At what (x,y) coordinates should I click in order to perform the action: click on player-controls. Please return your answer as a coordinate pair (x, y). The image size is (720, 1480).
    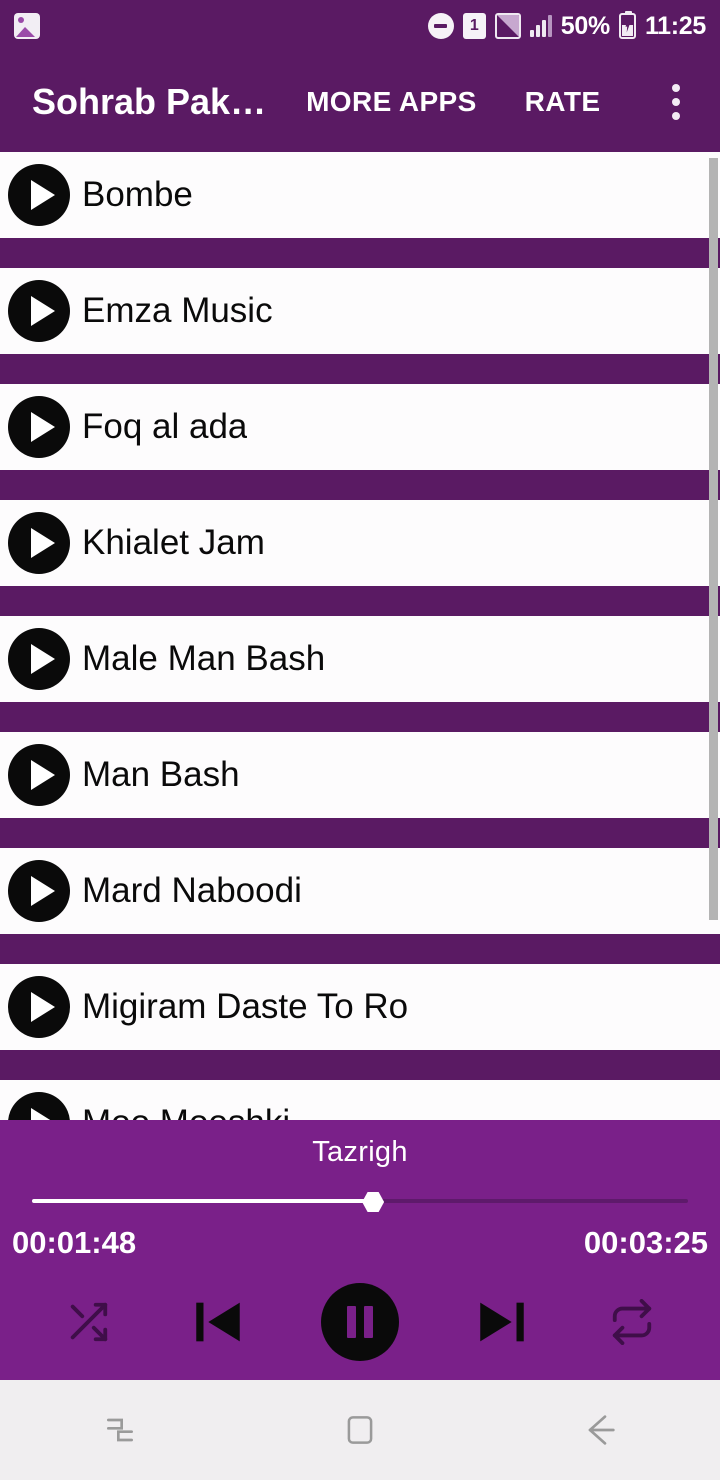
    Looking at the image, I should click on (360, 1322).